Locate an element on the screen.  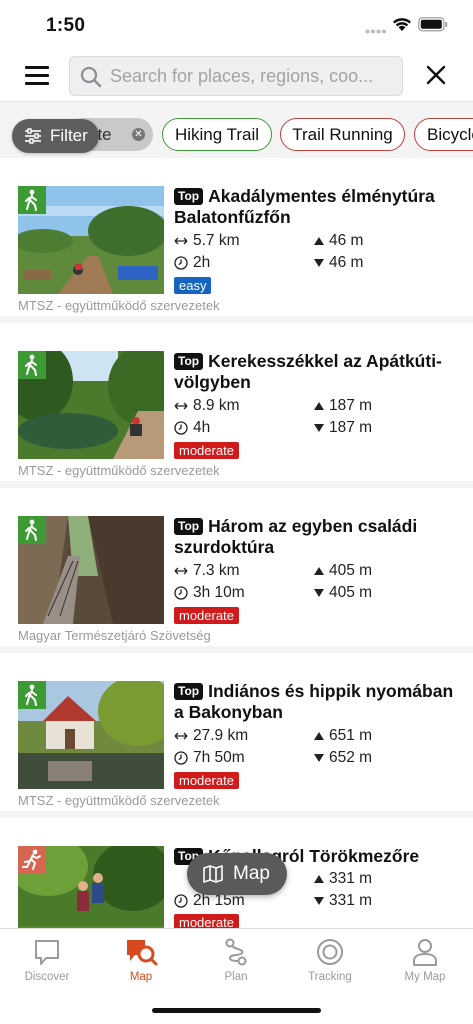
search-box is located at coordinates (236, 76).